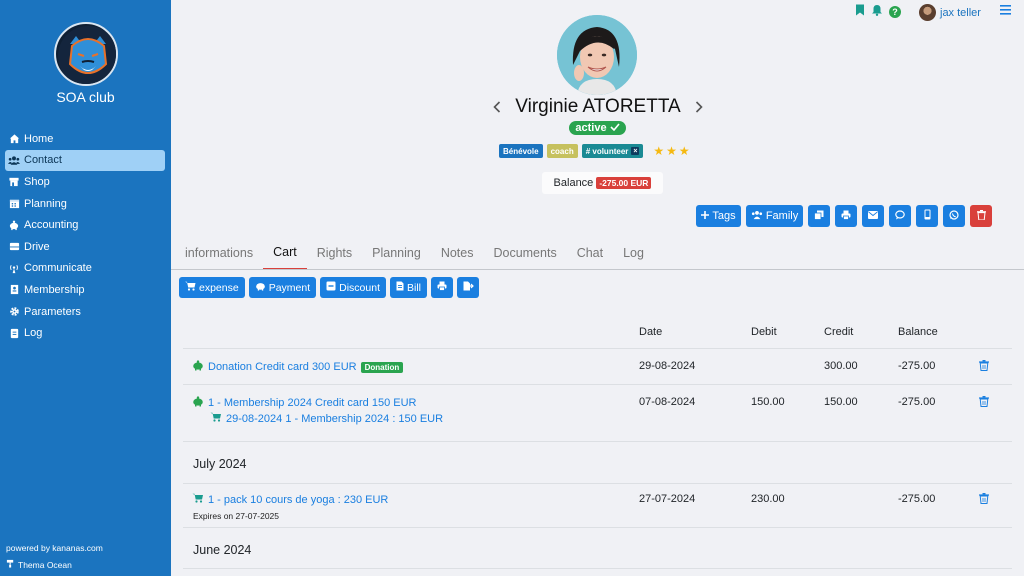  I want to click on email-button, so click(873, 216).